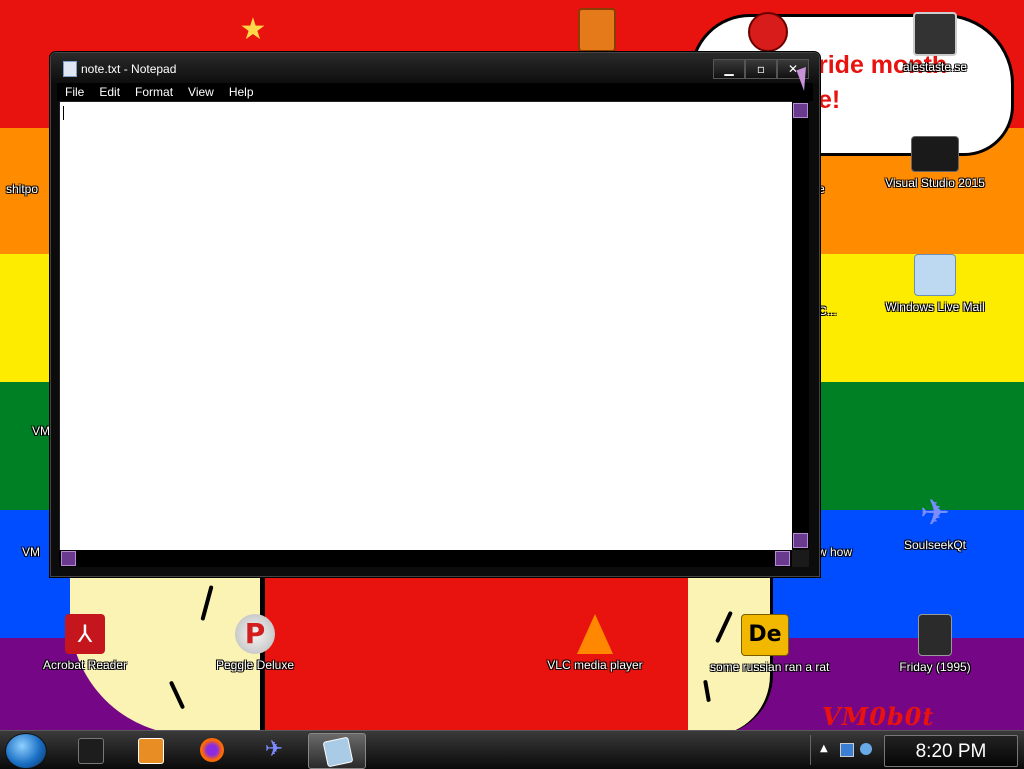 The image size is (1024, 769). I want to click on desktop-icon-alestaste: alestaste.se, so click(935, 43).